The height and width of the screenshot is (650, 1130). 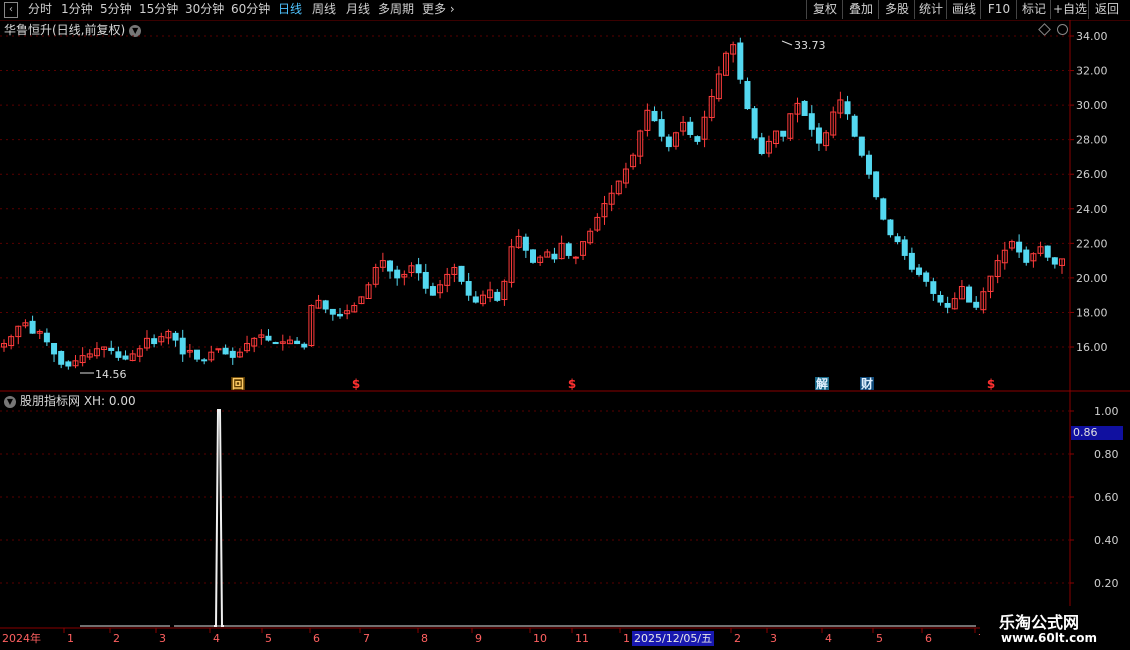 What do you see at coordinates (673, 638) in the screenshot?
I see `date-marker: 2025/12/05/五` at bounding box center [673, 638].